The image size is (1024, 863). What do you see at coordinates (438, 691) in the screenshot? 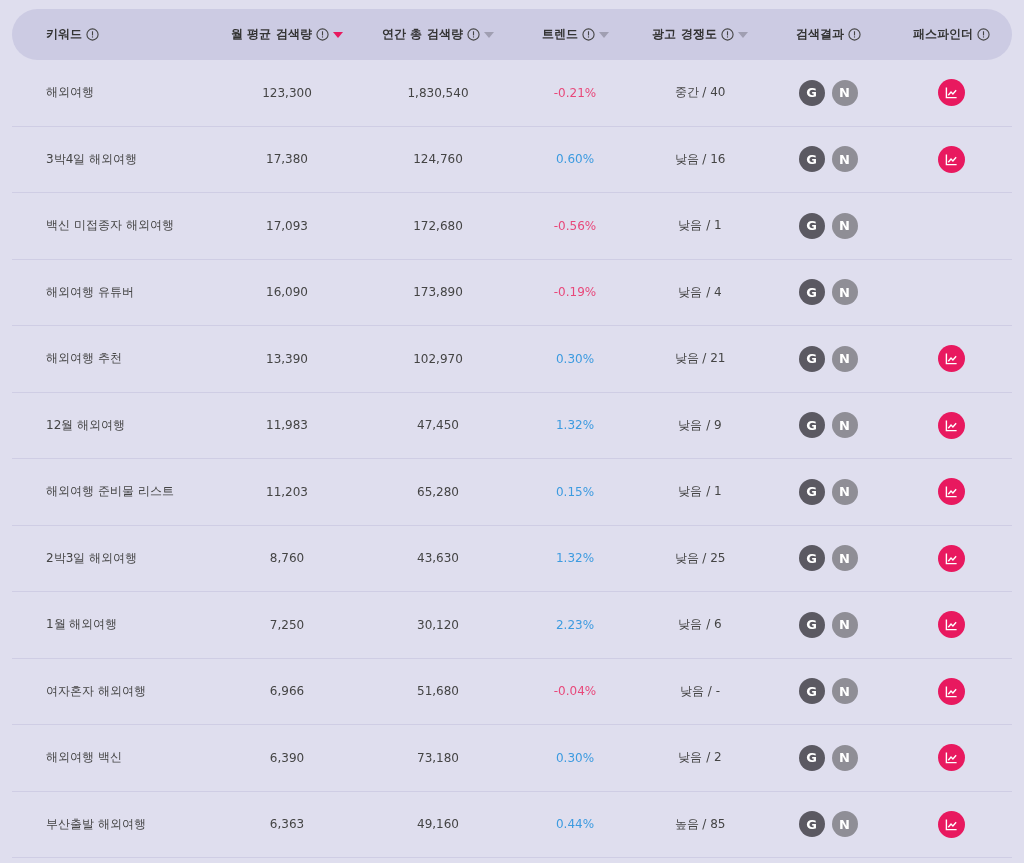
I see `table-cell: 51,680` at bounding box center [438, 691].